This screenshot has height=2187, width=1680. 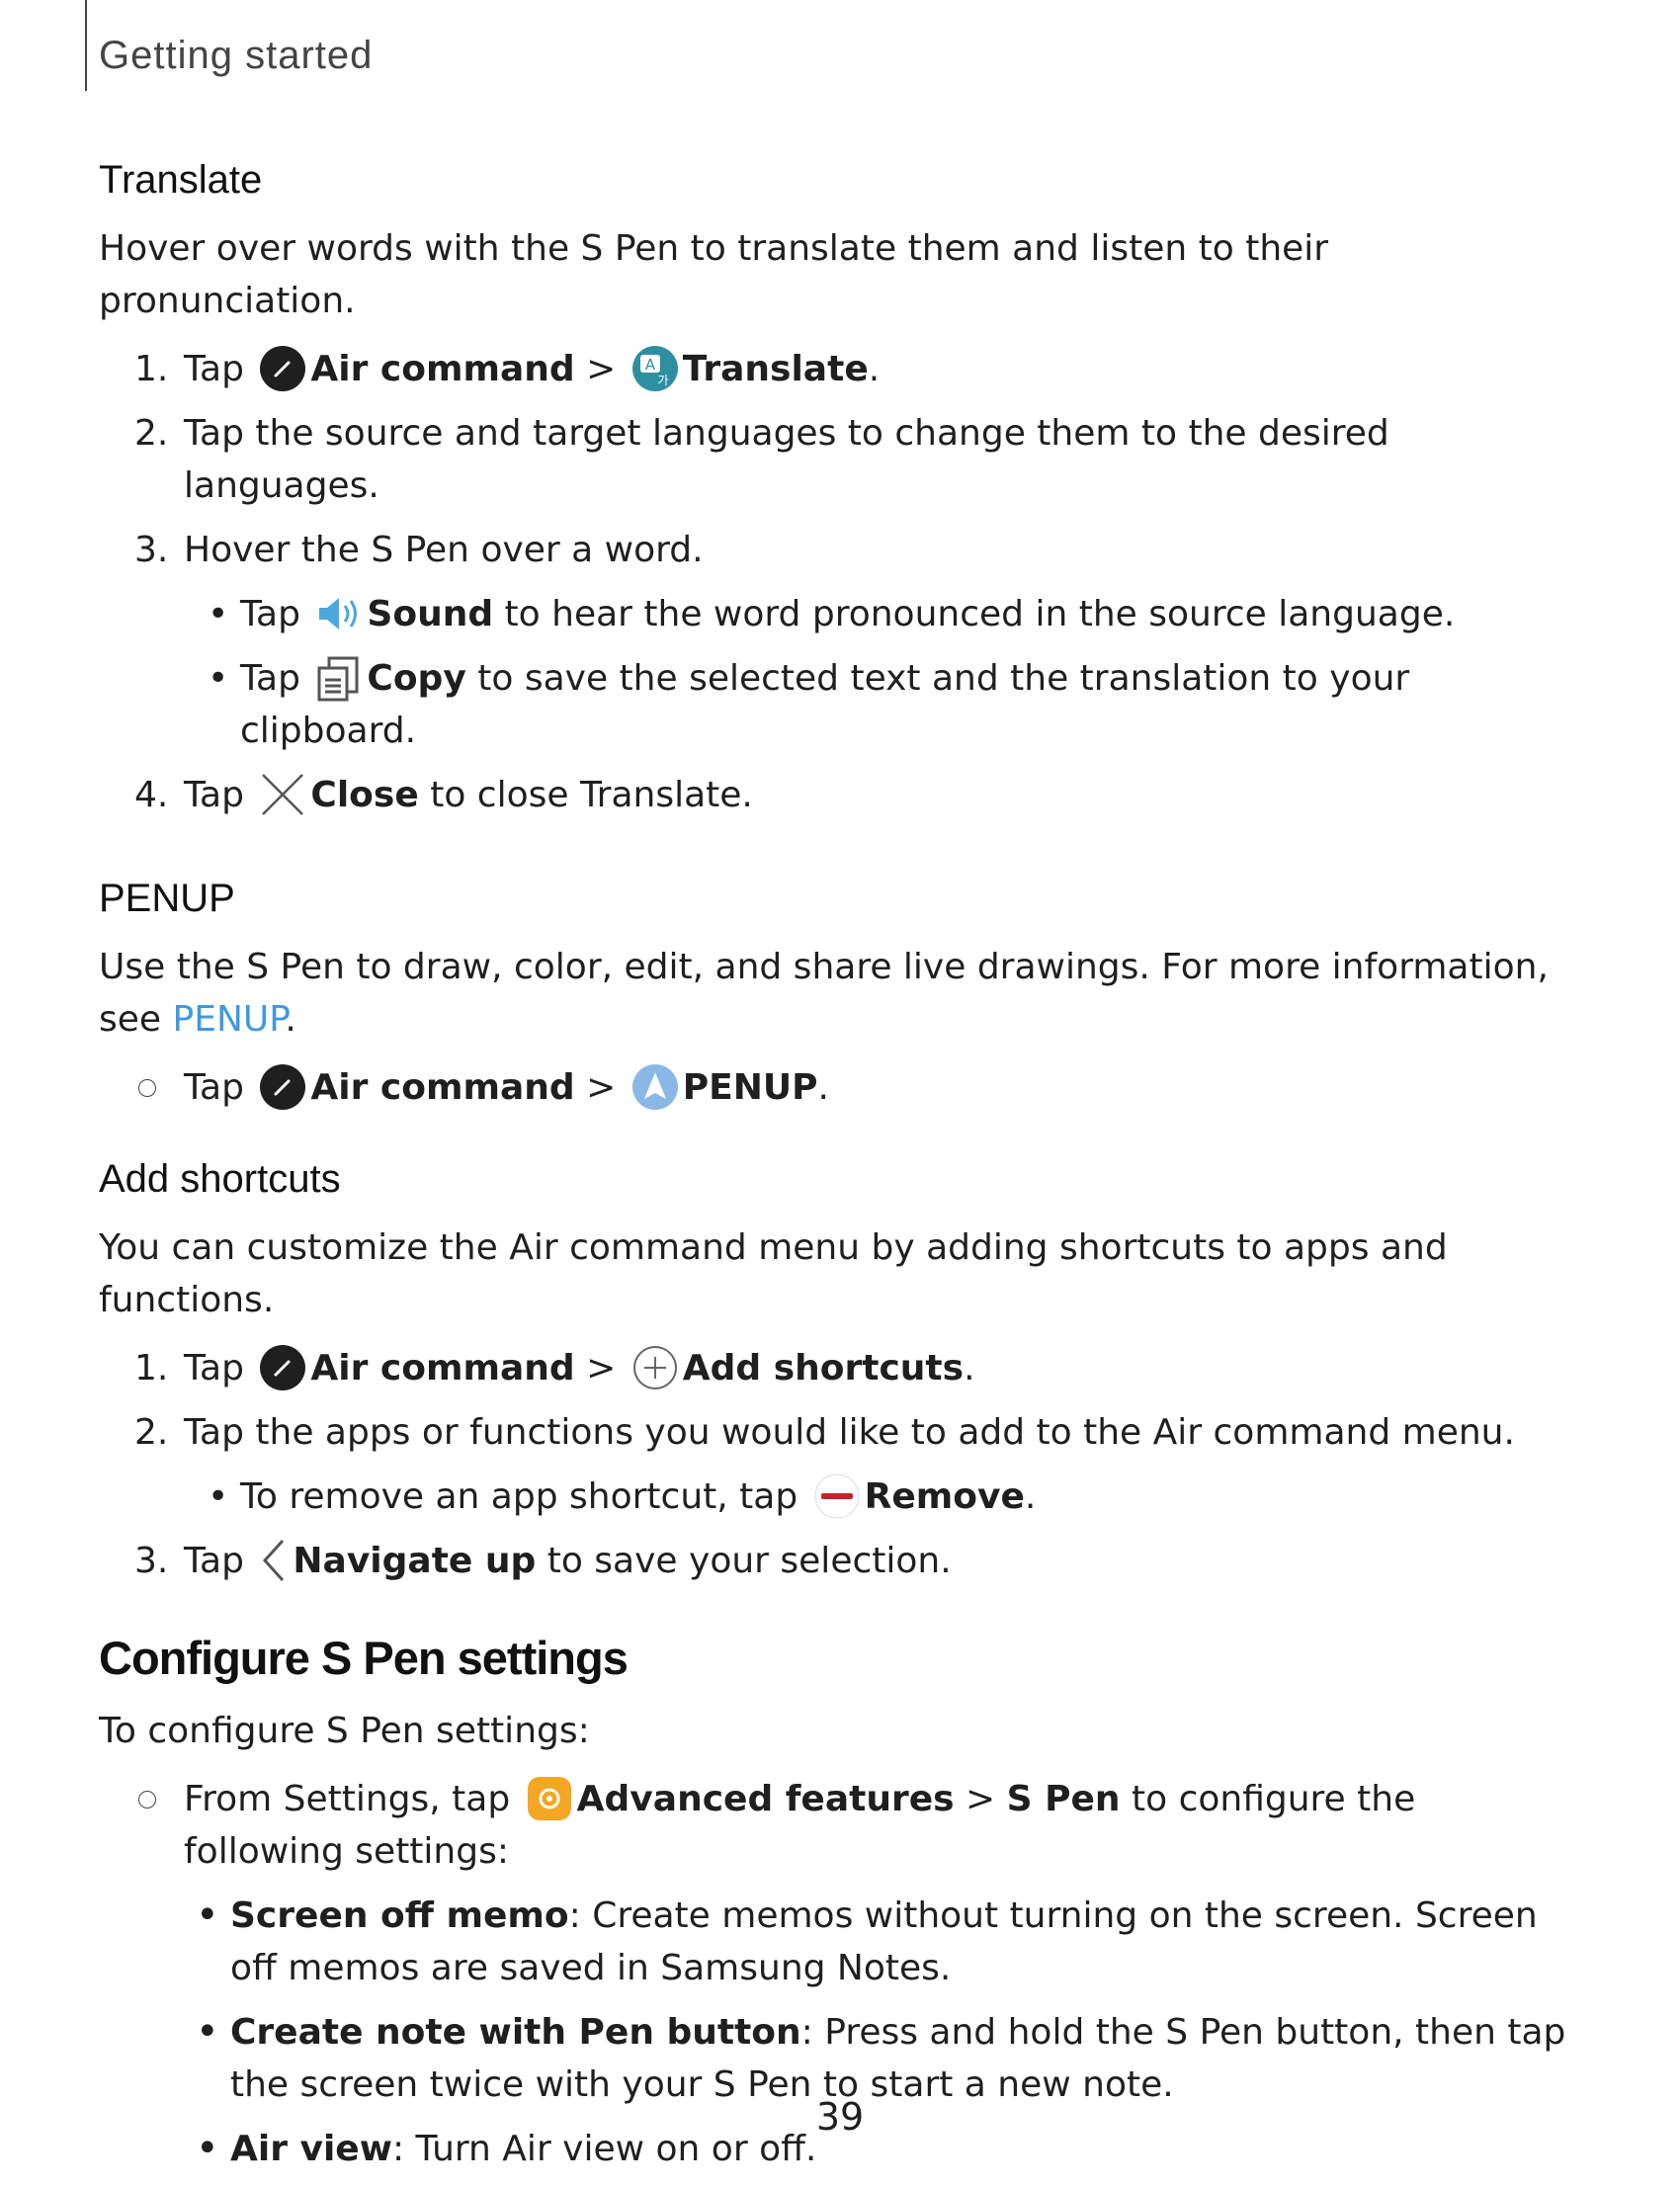 What do you see at coordinates (86, 45) in the screenshot?
I see `section-rule` at bounding box center [86, 45].